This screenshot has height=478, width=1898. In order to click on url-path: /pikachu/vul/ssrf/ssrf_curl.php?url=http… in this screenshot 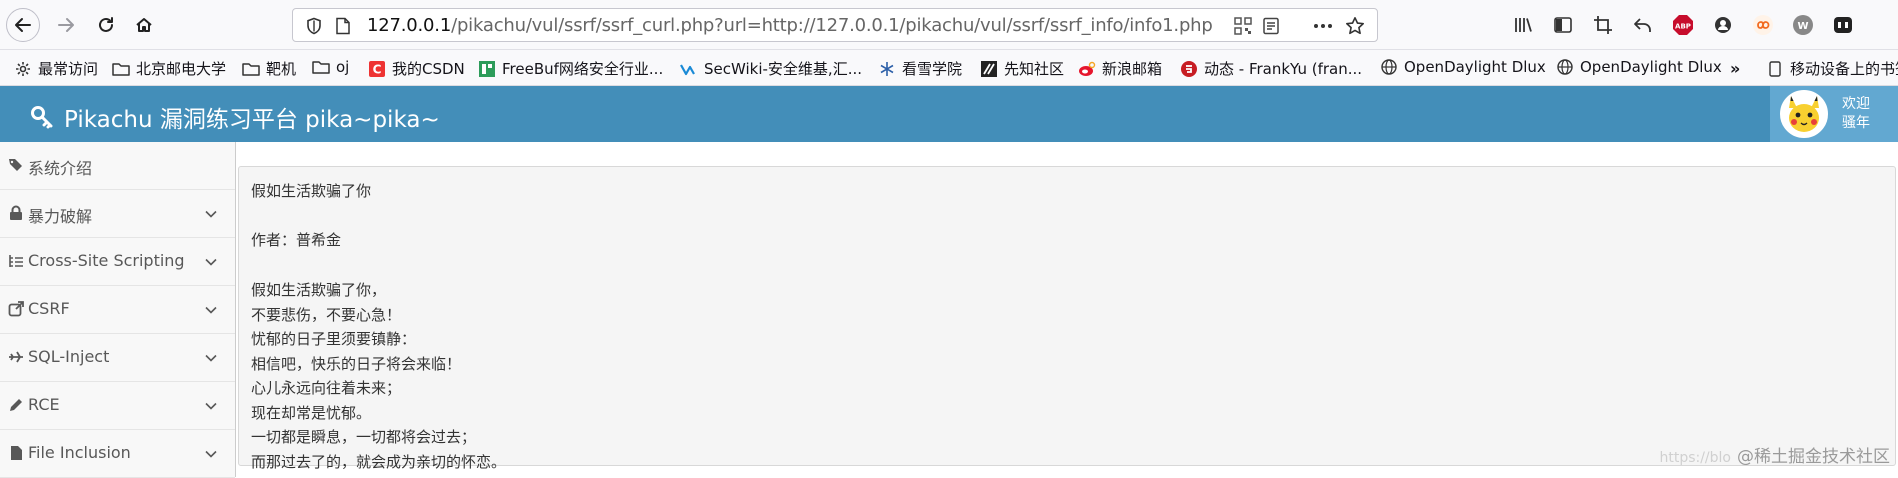, I will do `click(832, 25)`.